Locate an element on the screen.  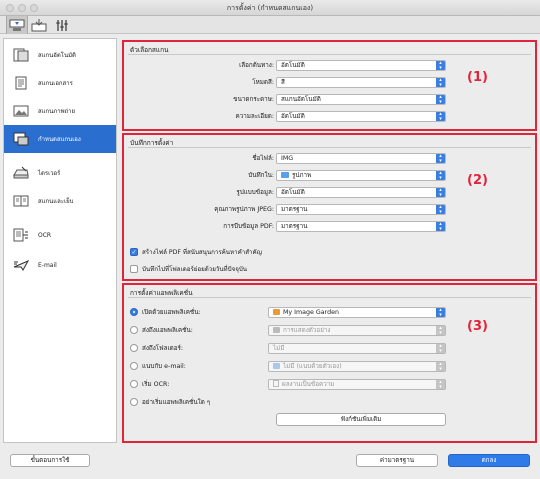
send-to-folder-row: ส่งถึงโฟลเดอร์: ไม่มี ▴ ▾ is located at coordinates (331, 348).